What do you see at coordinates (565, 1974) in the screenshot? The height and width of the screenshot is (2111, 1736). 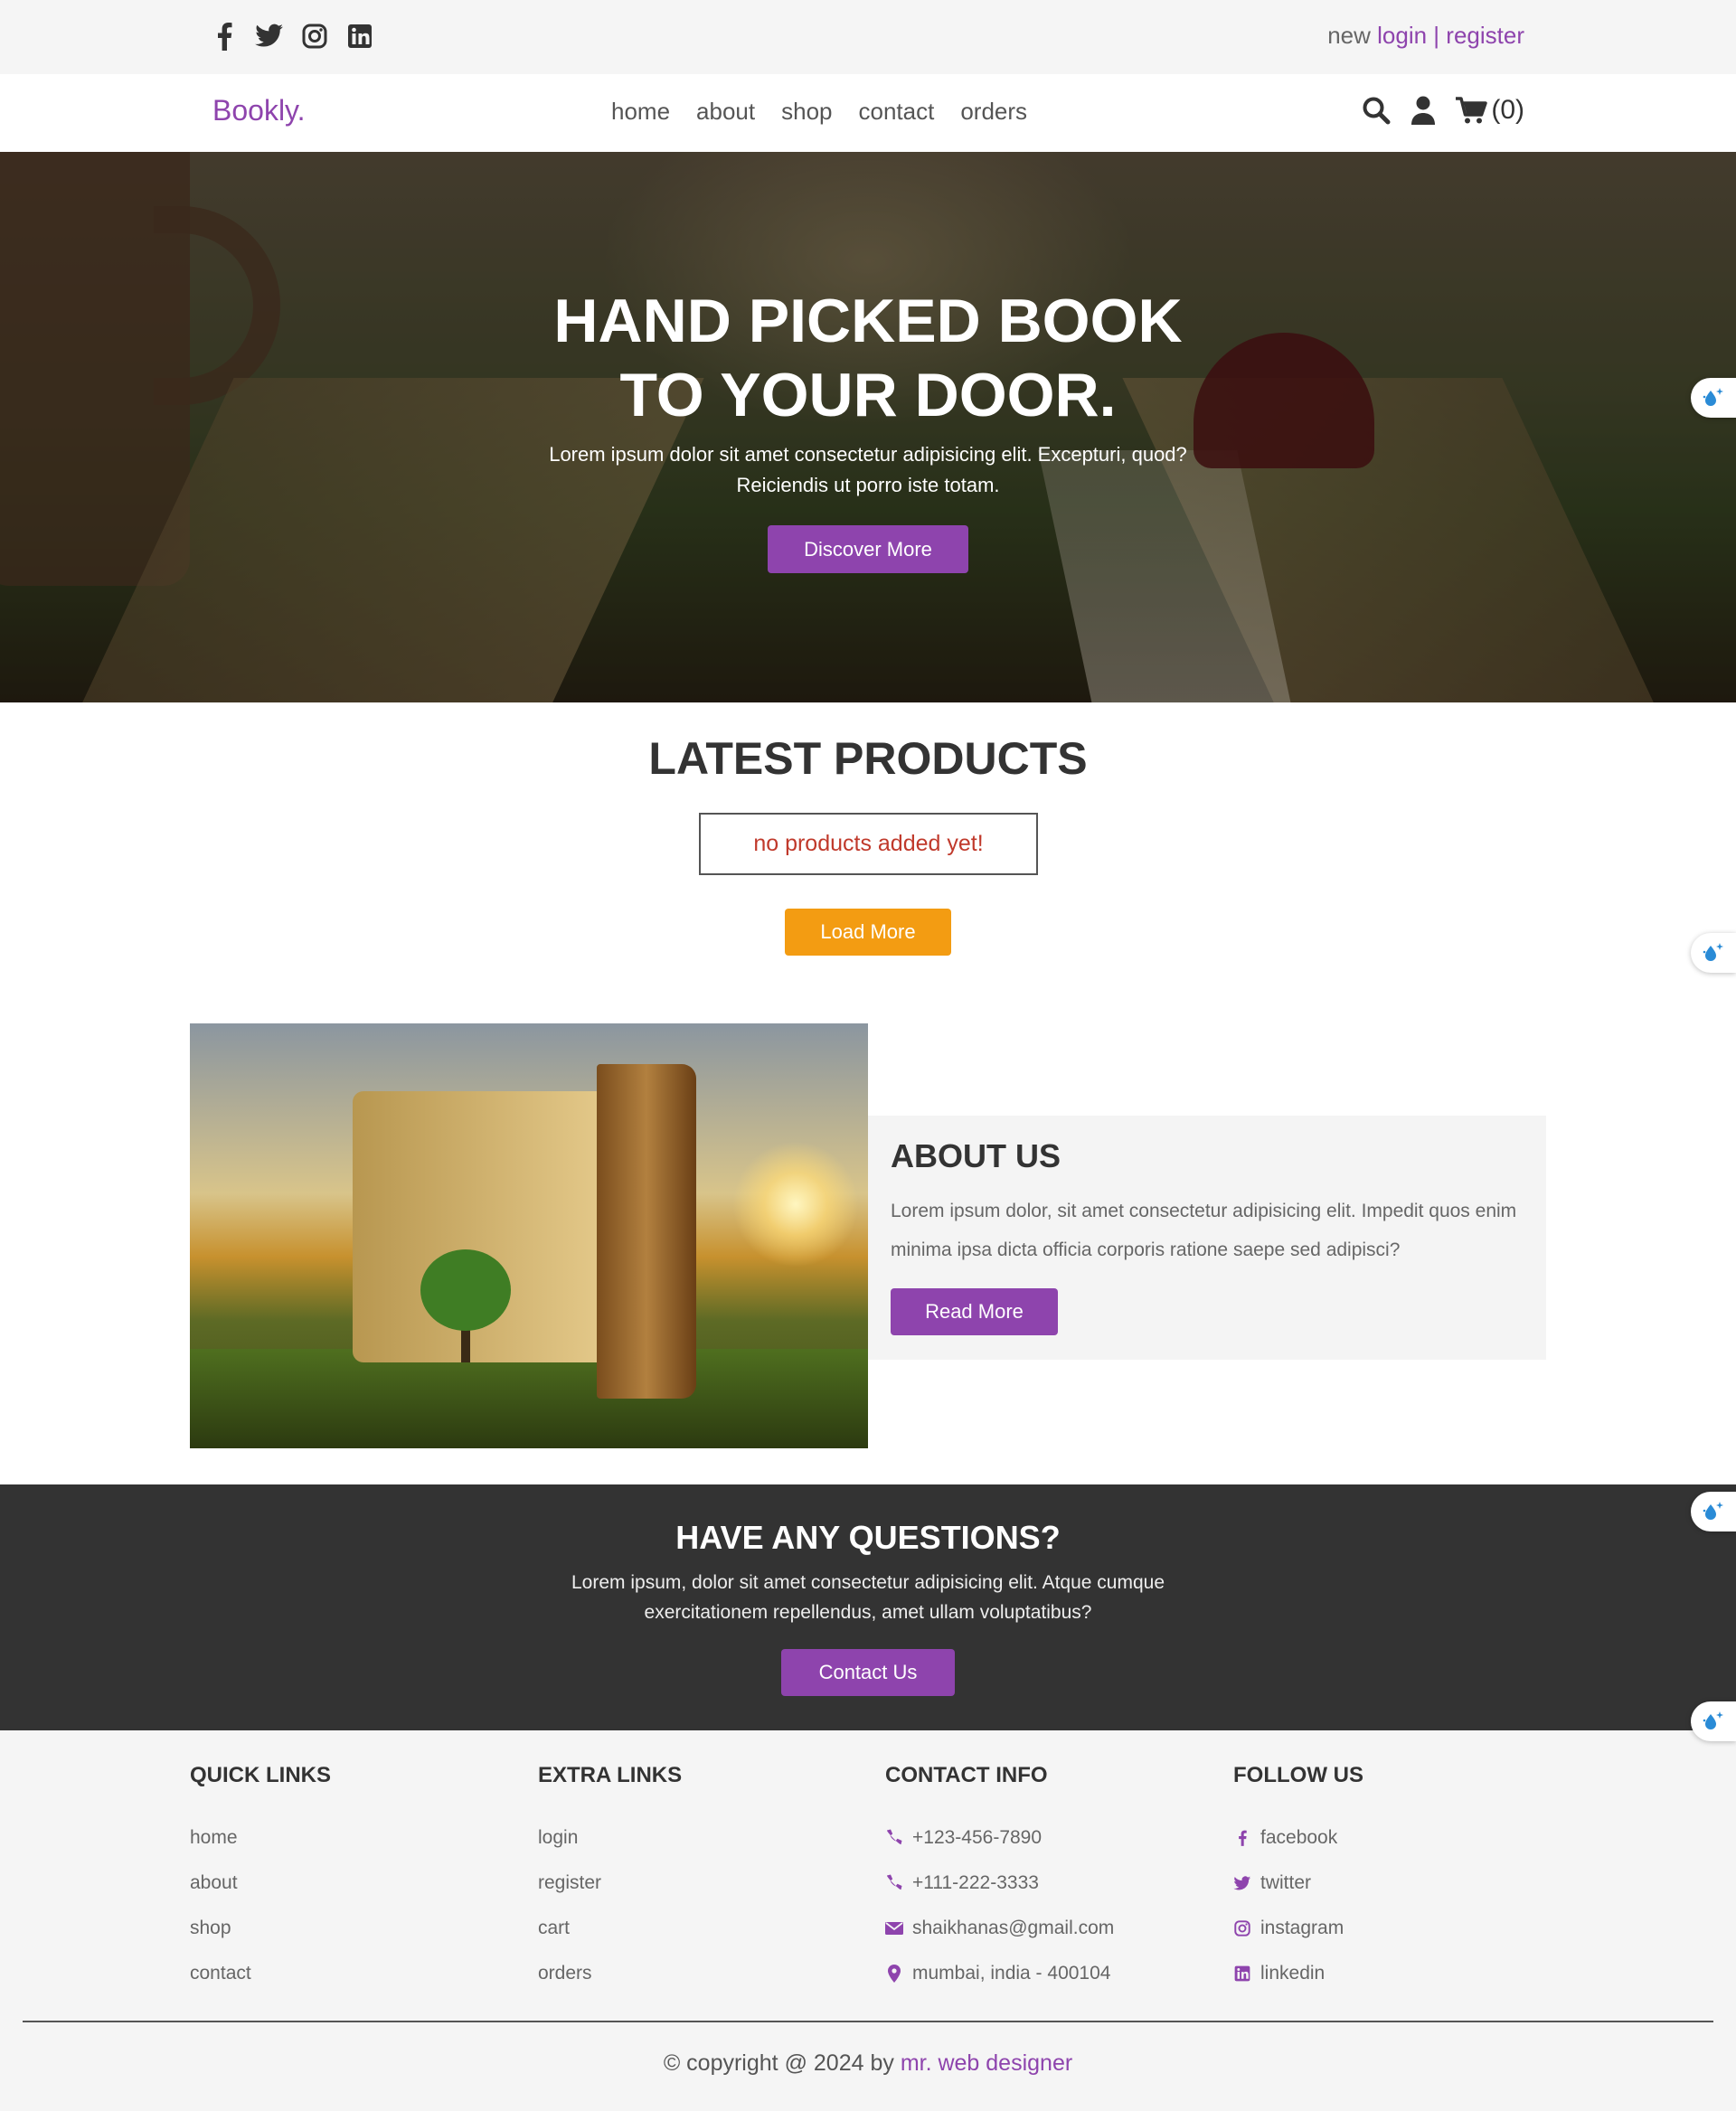 I see `footer-link-label: orders` at bounding box center [565, 1974].